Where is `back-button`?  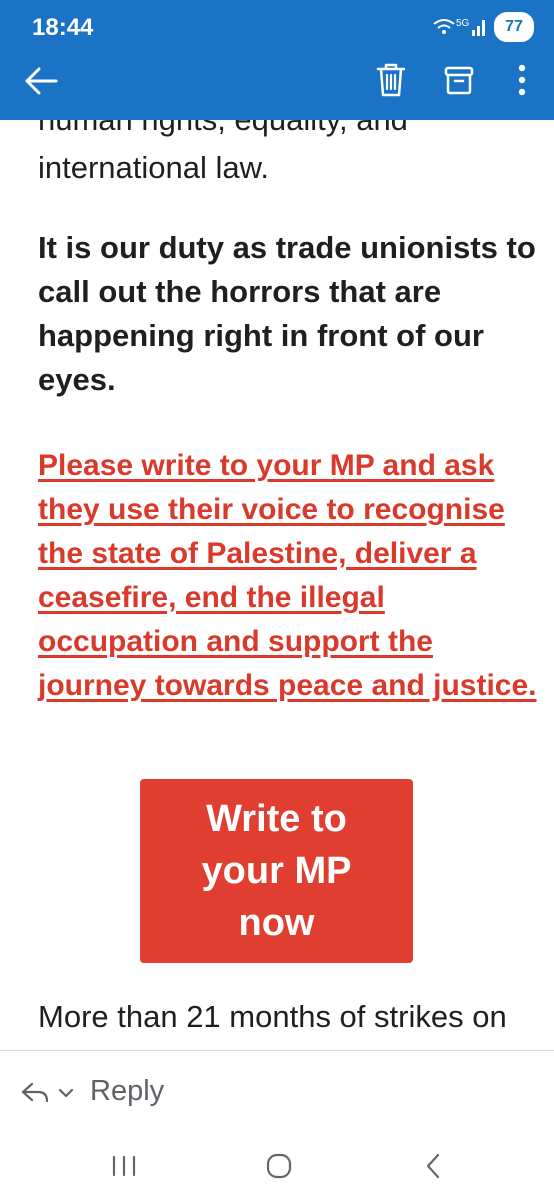
back-button is located at coordinates (41, 81).